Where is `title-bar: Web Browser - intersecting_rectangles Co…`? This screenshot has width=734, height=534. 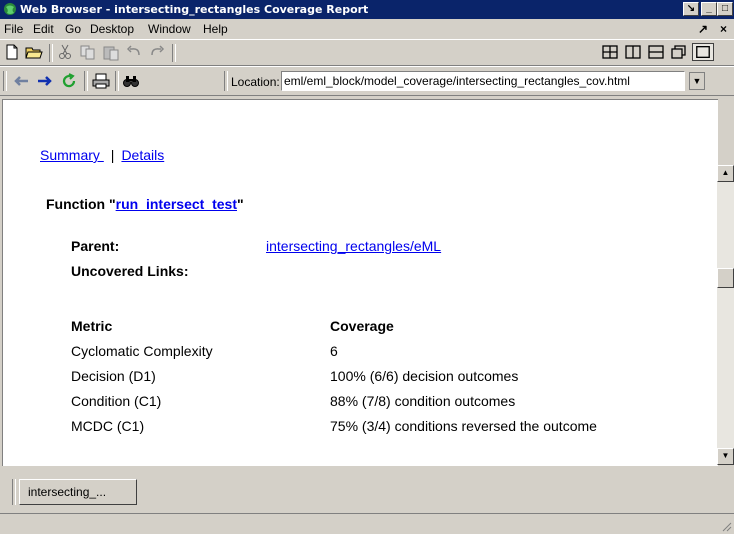 title-bar: Web Browser - intersecting_rectangles Co… is located at coordinates (367, 9).